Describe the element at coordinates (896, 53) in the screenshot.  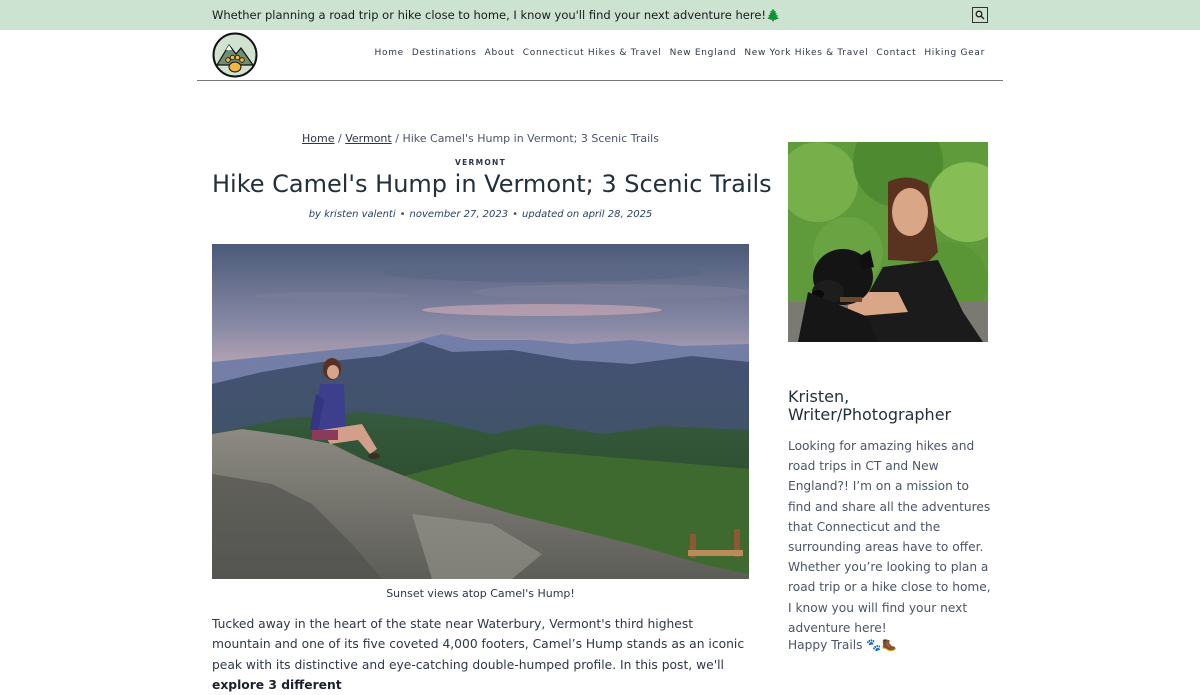
I see `nav-contact: Contact` at that location.